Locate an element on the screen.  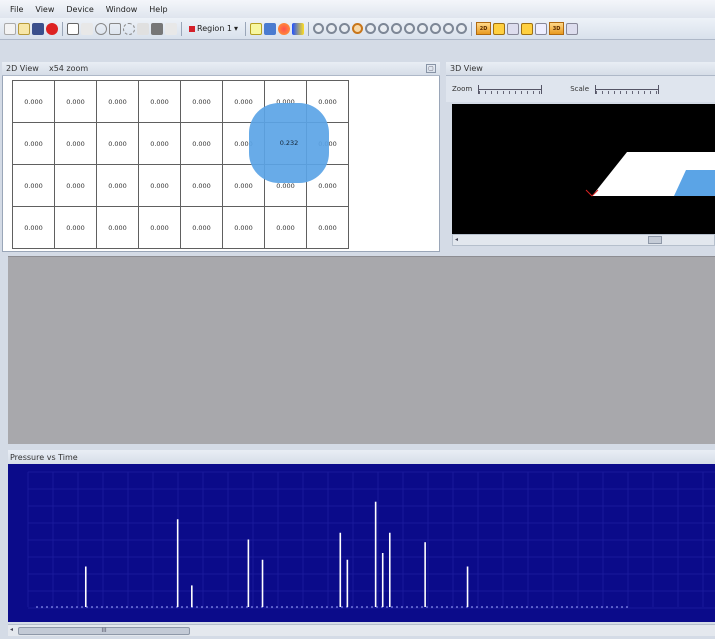
view-3d-scrollbar: ◂ is located at coordinates (583, 240).